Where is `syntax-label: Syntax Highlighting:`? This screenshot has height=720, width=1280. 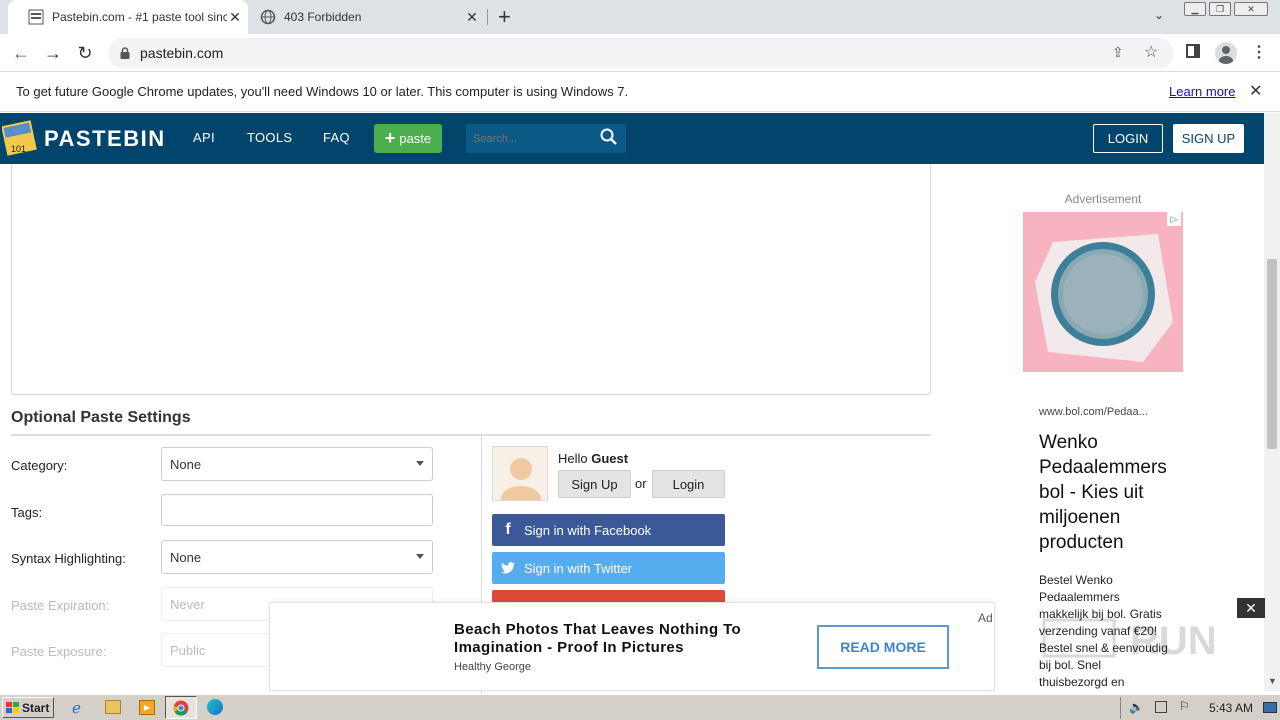
syntax-label: Syntax Highlighting: is located at coordinates (68, 558).